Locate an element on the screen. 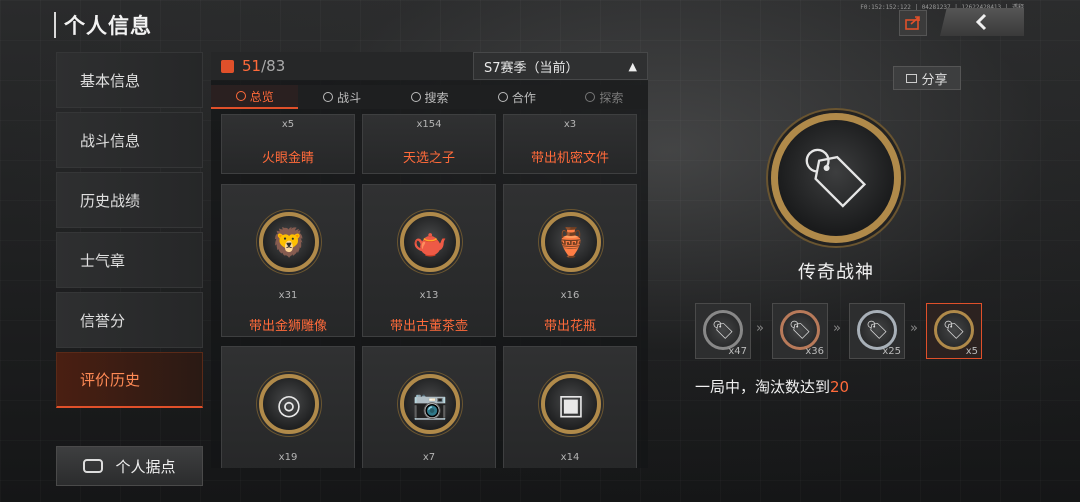 This screenshot has width=1080, height=502. achievement-card: ▣ x14 is located at coordinates (570, 407).